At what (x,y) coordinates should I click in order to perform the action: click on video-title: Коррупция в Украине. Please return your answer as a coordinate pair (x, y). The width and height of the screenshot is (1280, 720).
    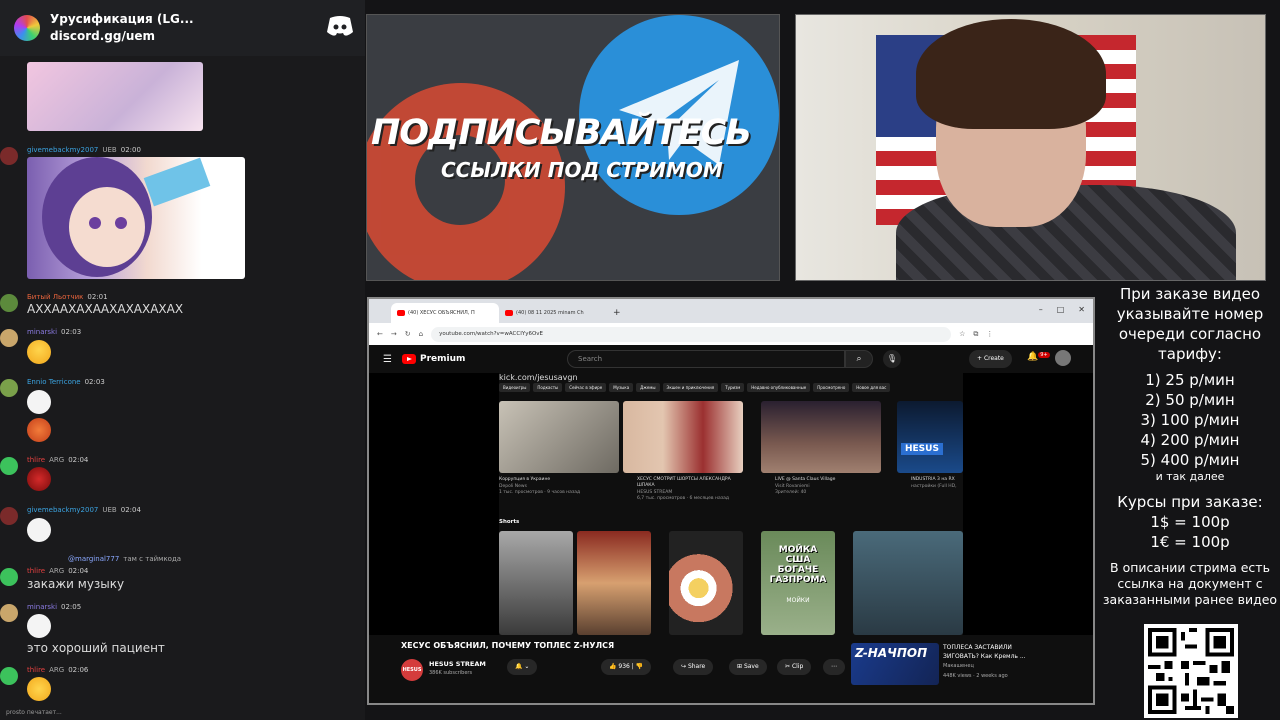
    Looking at the image, I should click on (558, 480).